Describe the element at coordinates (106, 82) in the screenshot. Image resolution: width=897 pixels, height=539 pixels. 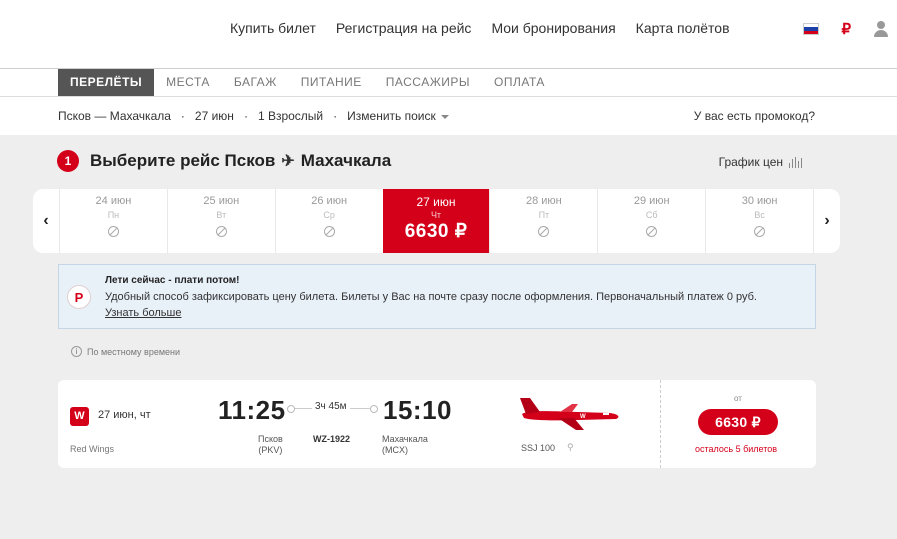
I see `tab-flights: ПЕРЕЛЁТЫ` at that location.